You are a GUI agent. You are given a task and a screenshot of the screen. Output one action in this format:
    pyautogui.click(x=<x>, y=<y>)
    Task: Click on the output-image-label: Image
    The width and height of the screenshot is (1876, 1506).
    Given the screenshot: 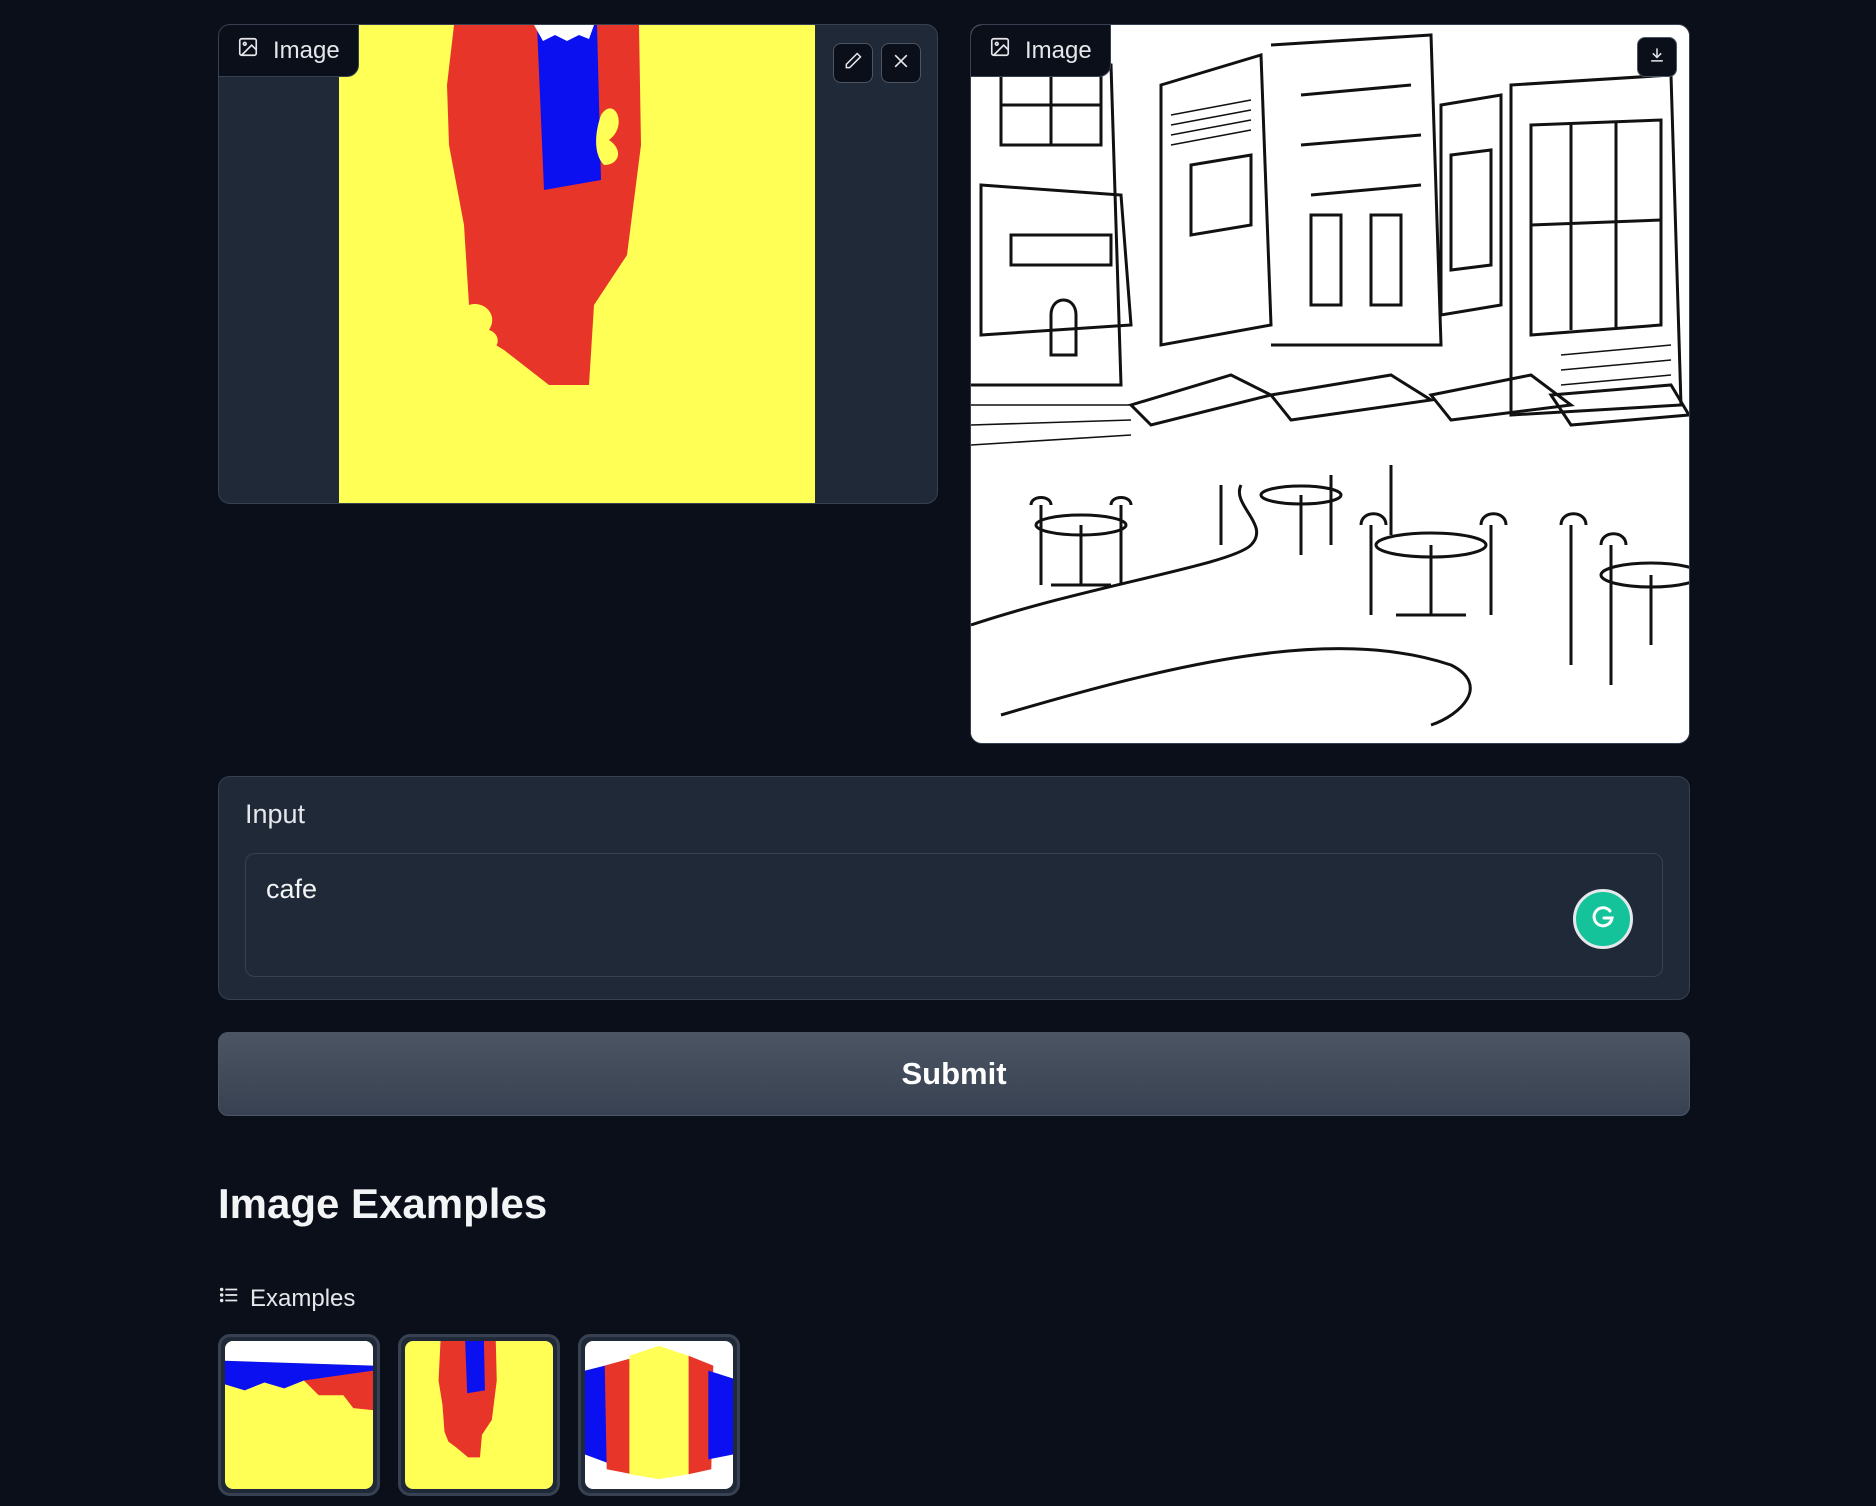 What is the action you would take?
    pyautogui.click(x=1041, y=51)
    